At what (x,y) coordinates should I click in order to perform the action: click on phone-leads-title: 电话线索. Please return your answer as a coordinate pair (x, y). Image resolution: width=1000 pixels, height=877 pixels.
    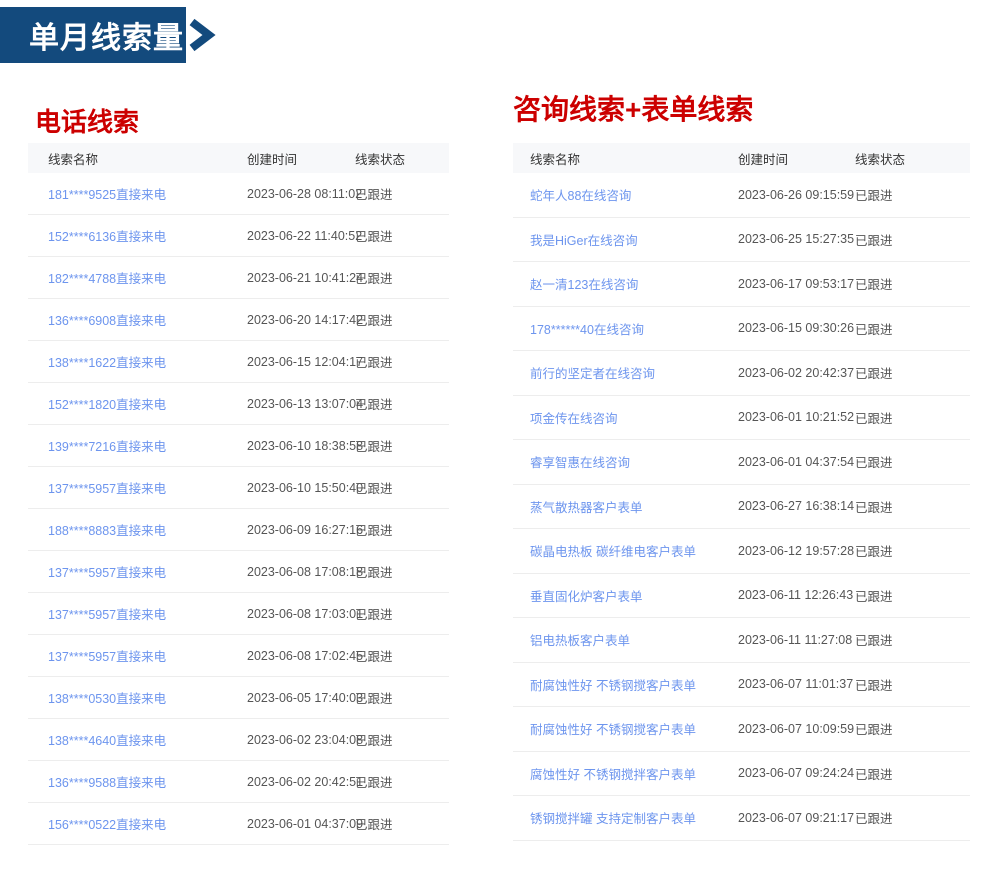
    Looking at the image, I should click on (87, 122).